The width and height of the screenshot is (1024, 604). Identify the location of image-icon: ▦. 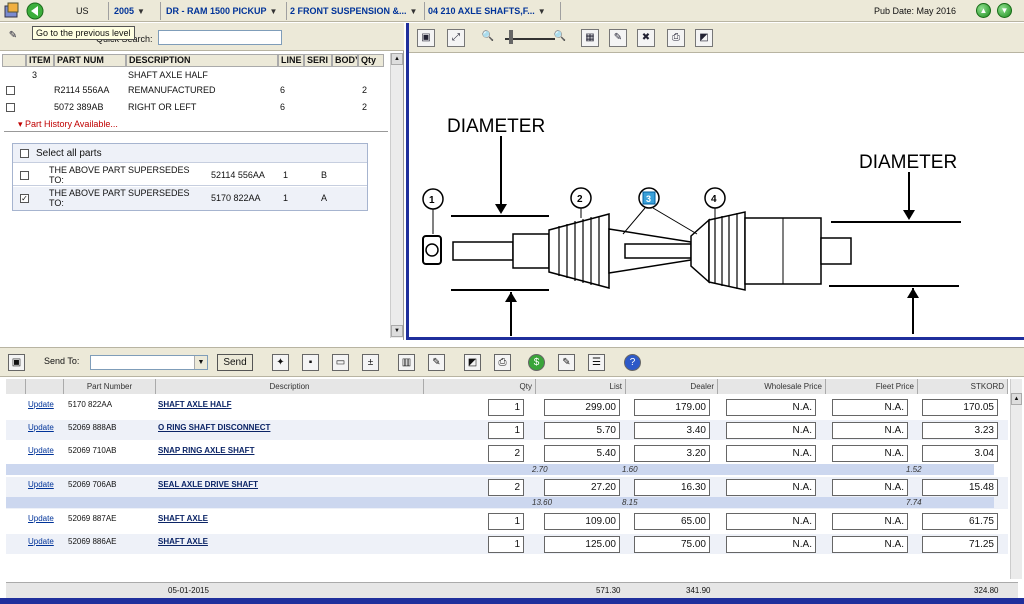
(590, 38).